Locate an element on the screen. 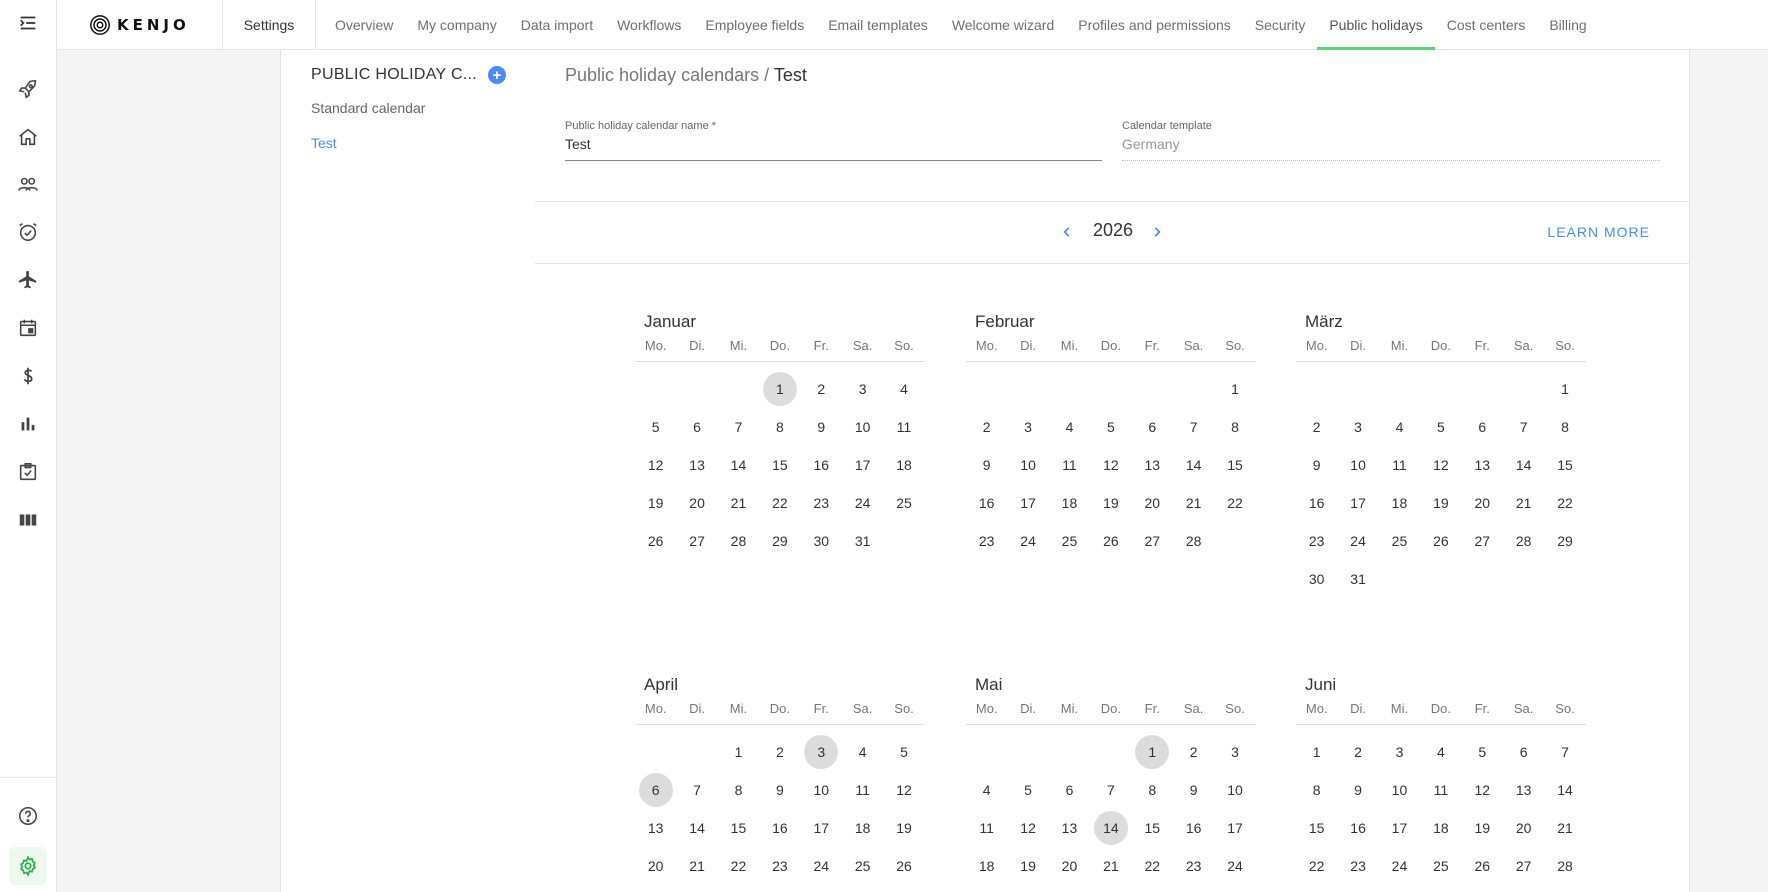  learn-more-link: LEARN MORE is located at coordinates (1598, 232).